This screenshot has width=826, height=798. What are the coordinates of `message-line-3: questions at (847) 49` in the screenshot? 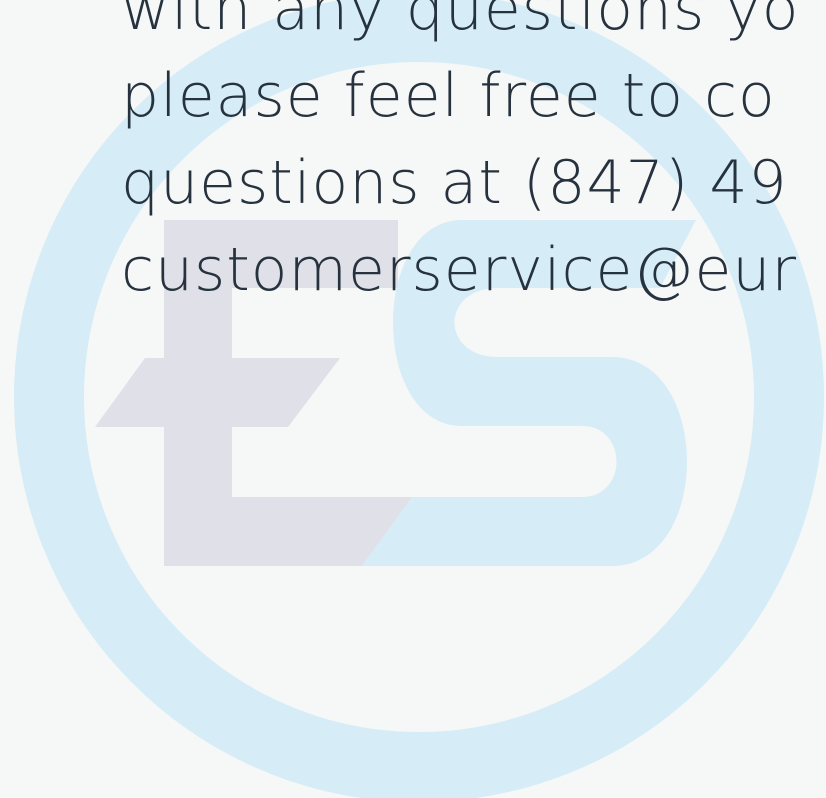 It's located at (454, 183).